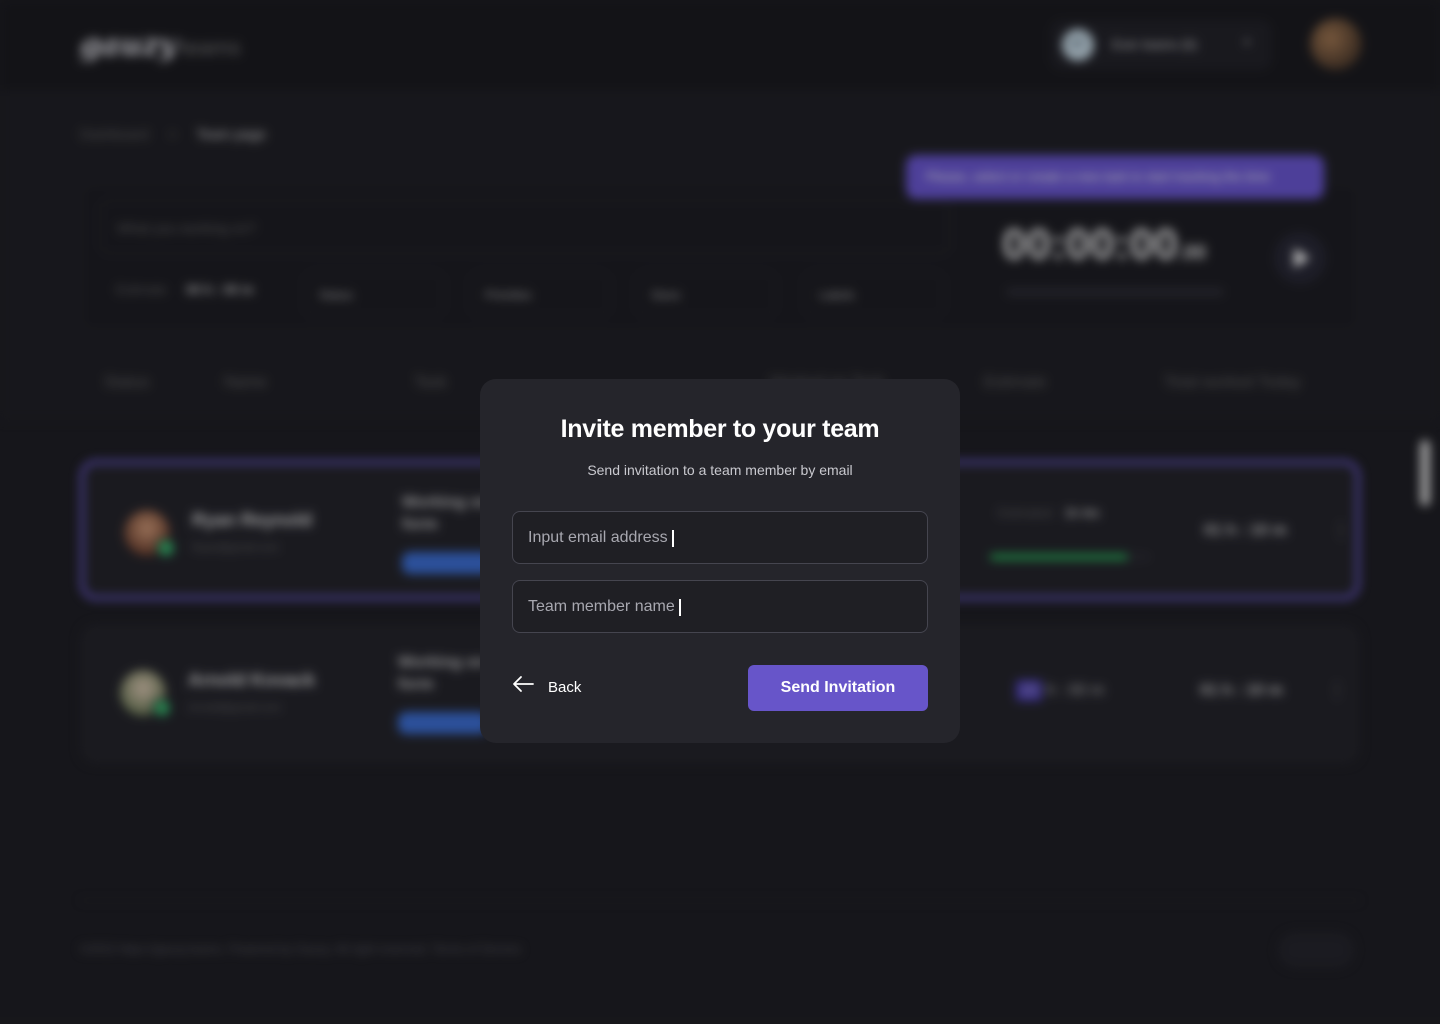  What do you see at coordinates (523, 684) in the screenshot?
I see `arrow-left-icon` at bounding box center [523, 684].